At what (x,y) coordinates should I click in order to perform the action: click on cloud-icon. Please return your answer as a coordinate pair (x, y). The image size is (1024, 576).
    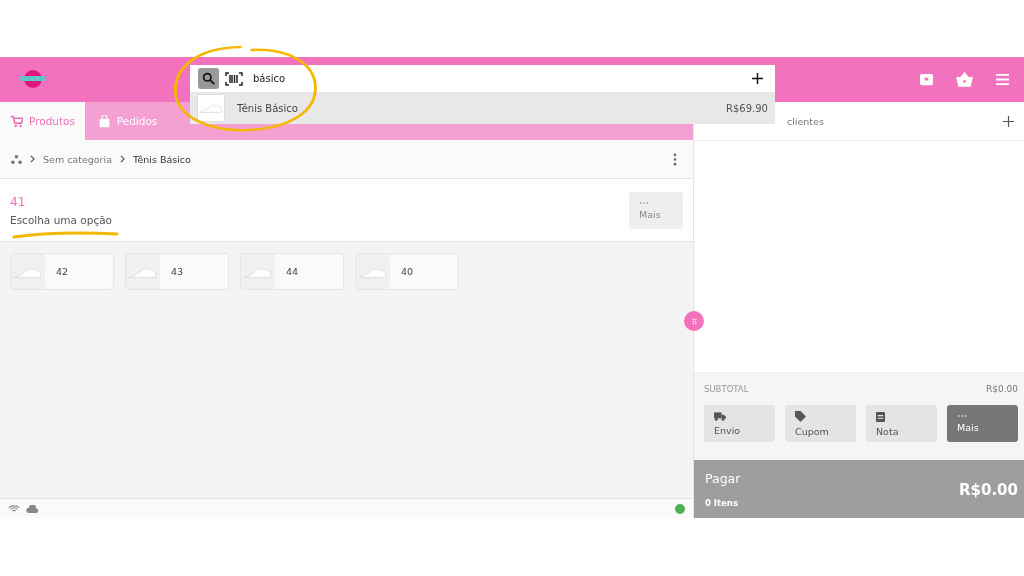
    Looking at the image, I should click on (32, 508).